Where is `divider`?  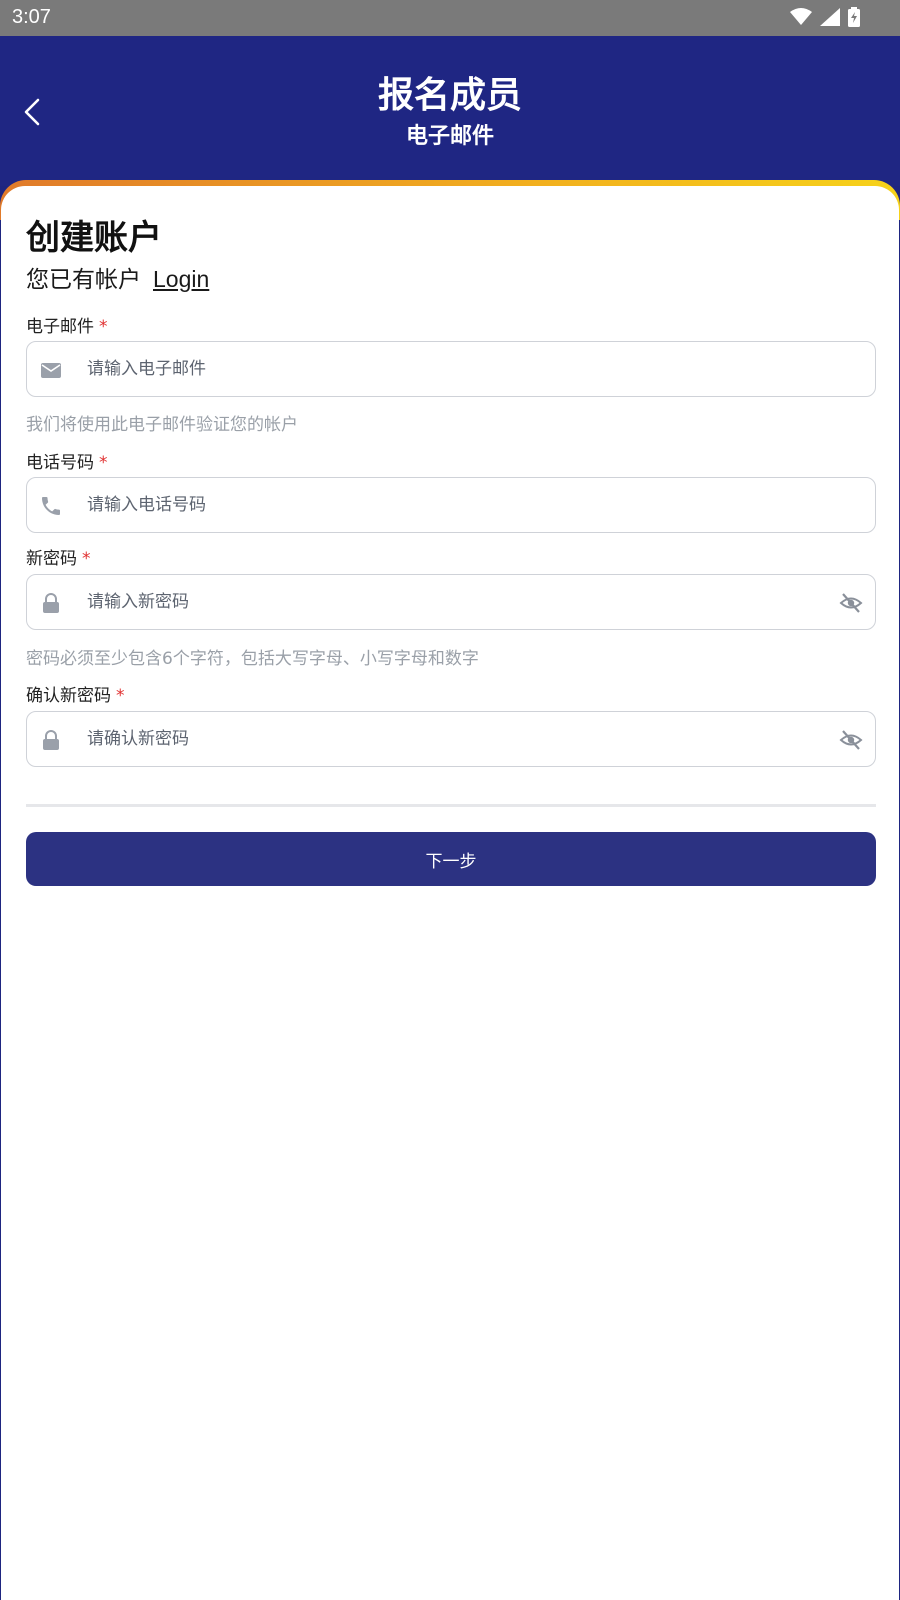 divider is located at coordinates (451, 805).